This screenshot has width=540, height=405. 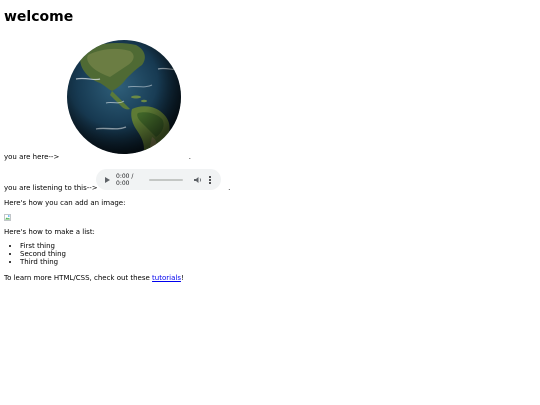 I want to click on audio-progress-bar, so click(x=166, y=179).